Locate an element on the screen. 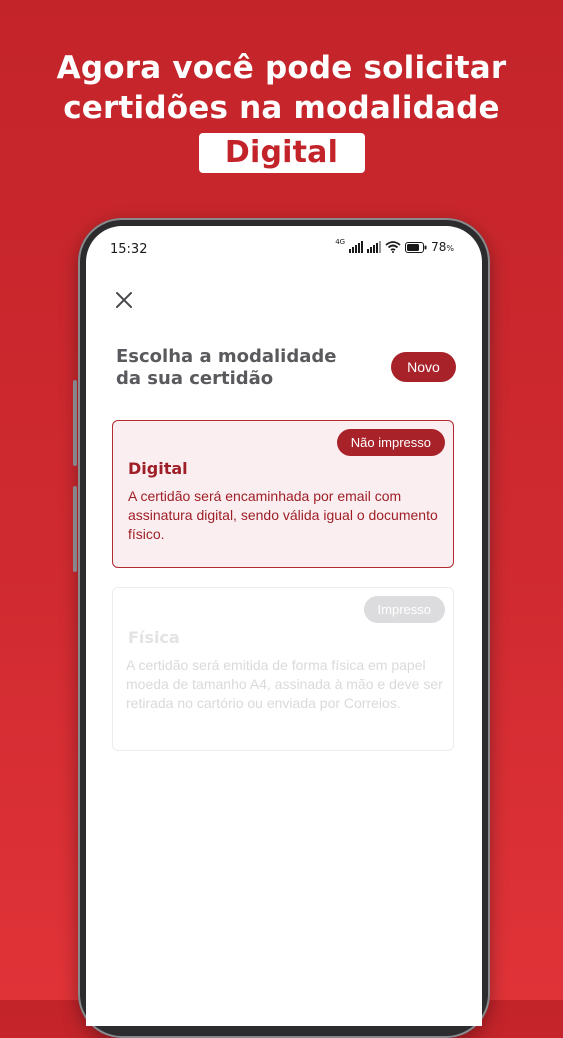  headline-line-2: certidões na modalidade is located at coordinates (281, 108).